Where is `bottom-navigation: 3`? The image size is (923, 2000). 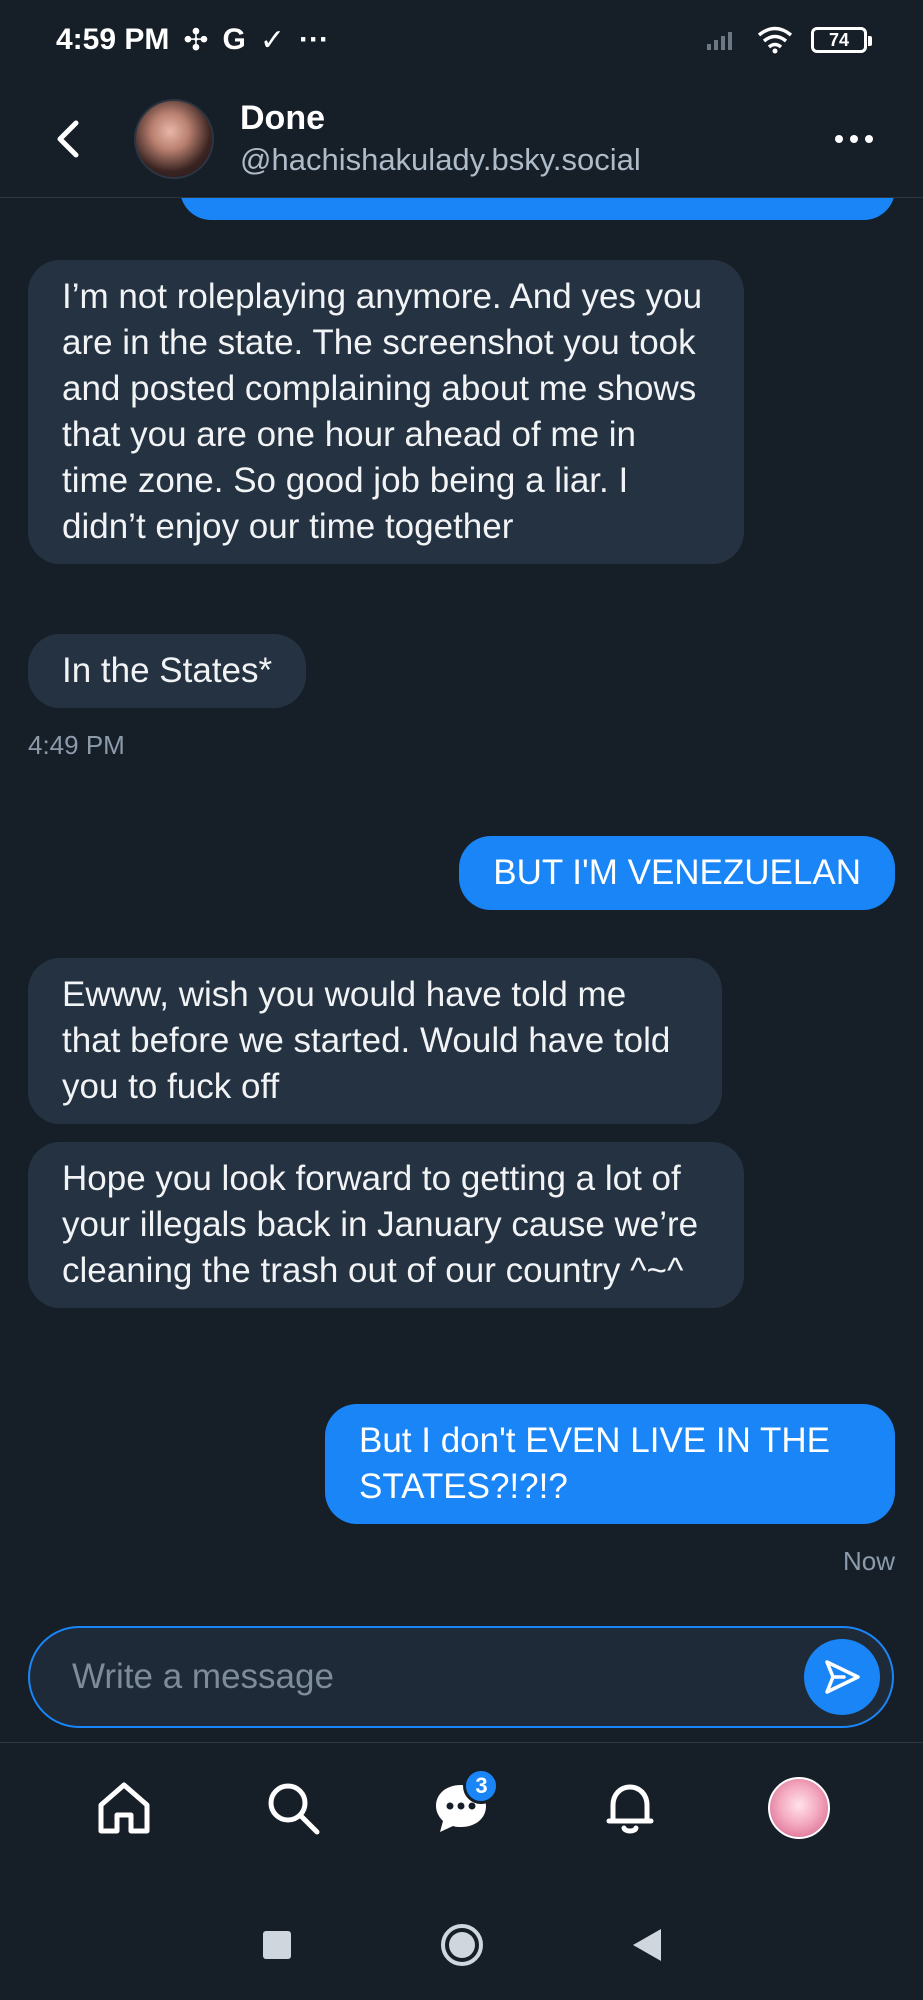
bottom-navigation: 3 is located at coordinates (461, 1807).